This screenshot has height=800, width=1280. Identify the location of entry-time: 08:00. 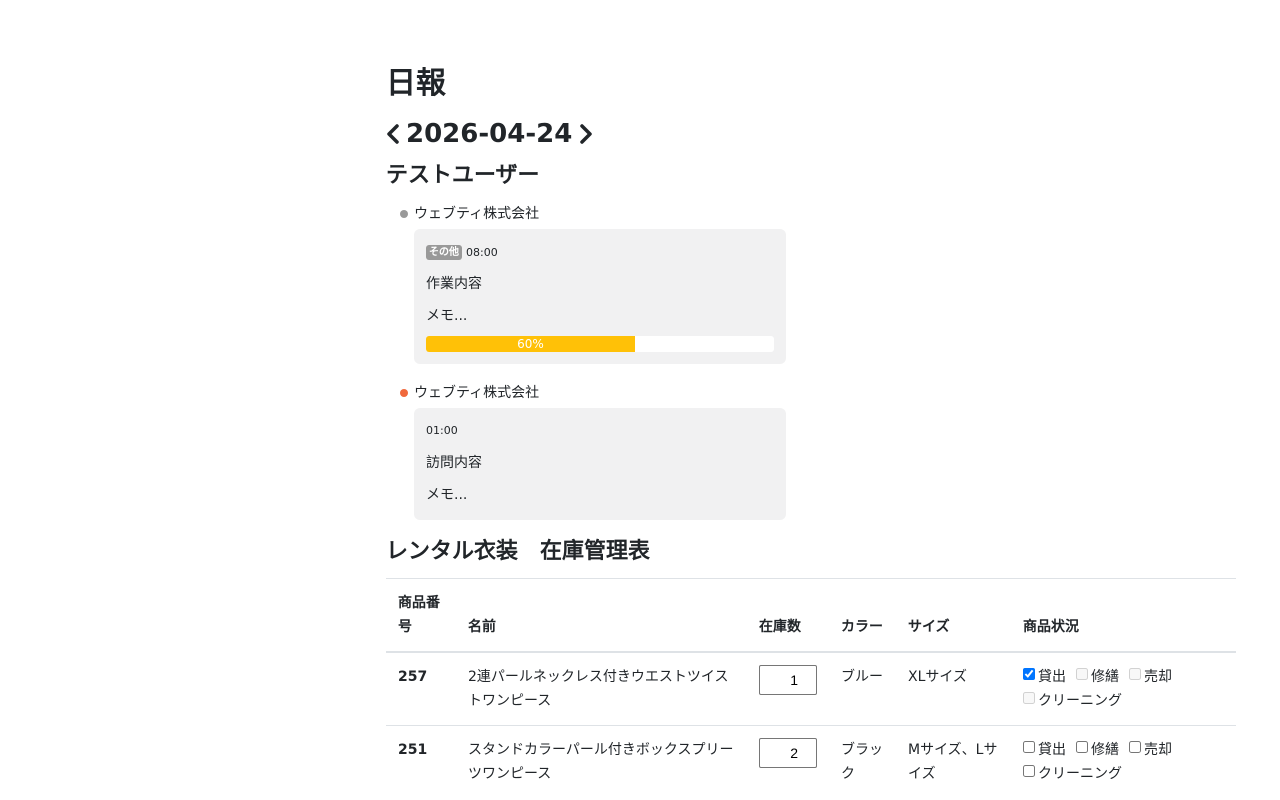
(482, 252).